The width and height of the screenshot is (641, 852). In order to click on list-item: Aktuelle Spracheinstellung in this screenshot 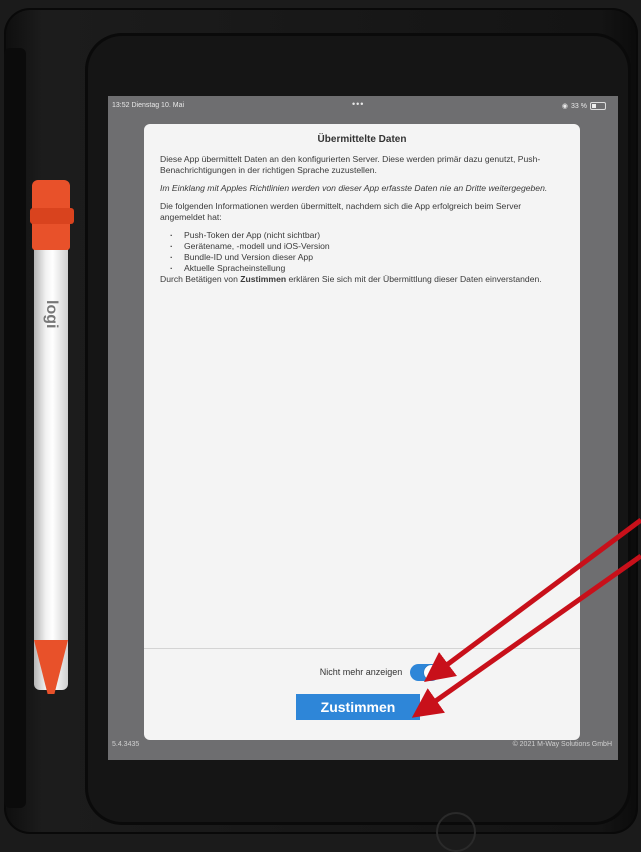, I will do `click(367, 268)`.